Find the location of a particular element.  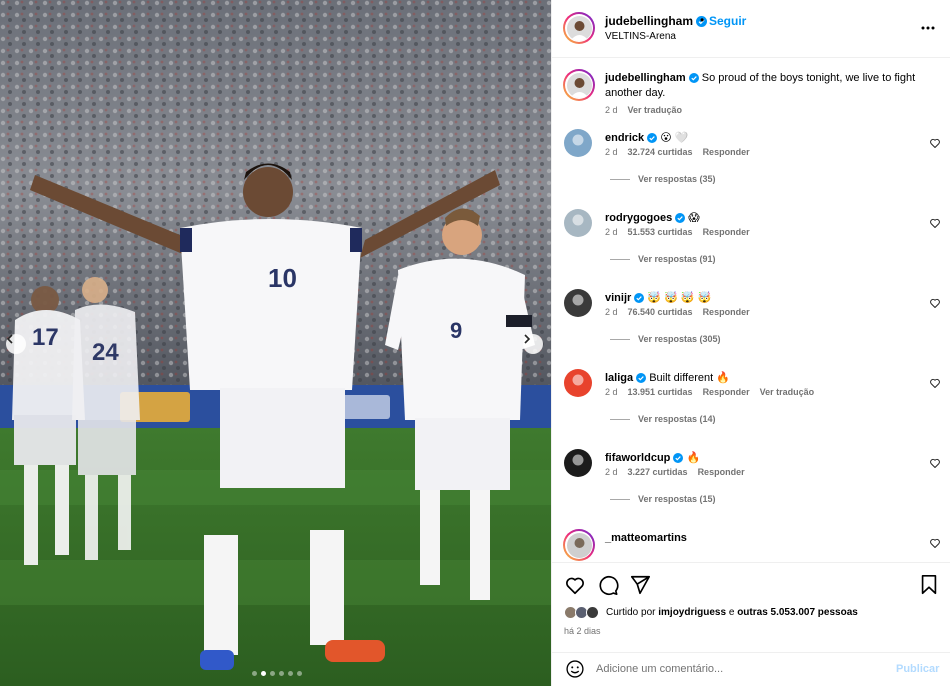

comment-text: rodrygogoes 😱 is located at coordinates (765, 218).